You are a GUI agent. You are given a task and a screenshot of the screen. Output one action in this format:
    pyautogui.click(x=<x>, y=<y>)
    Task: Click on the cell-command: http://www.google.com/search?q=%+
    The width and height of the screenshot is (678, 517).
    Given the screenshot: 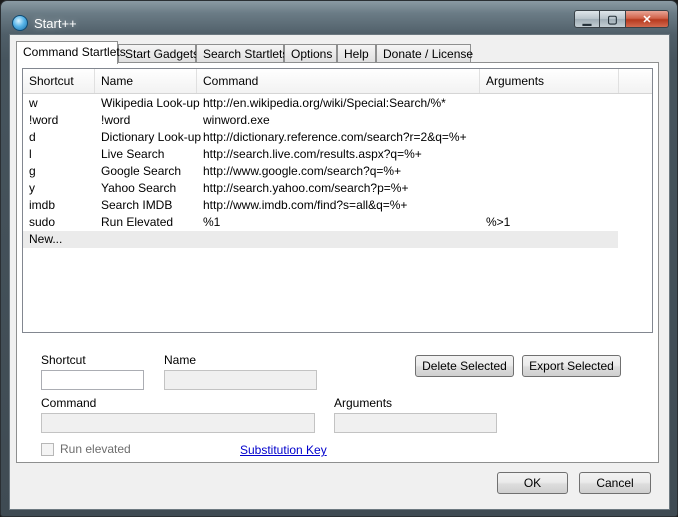 What is the action you would take?
    pyautogui.click(x=302, y=171)
    